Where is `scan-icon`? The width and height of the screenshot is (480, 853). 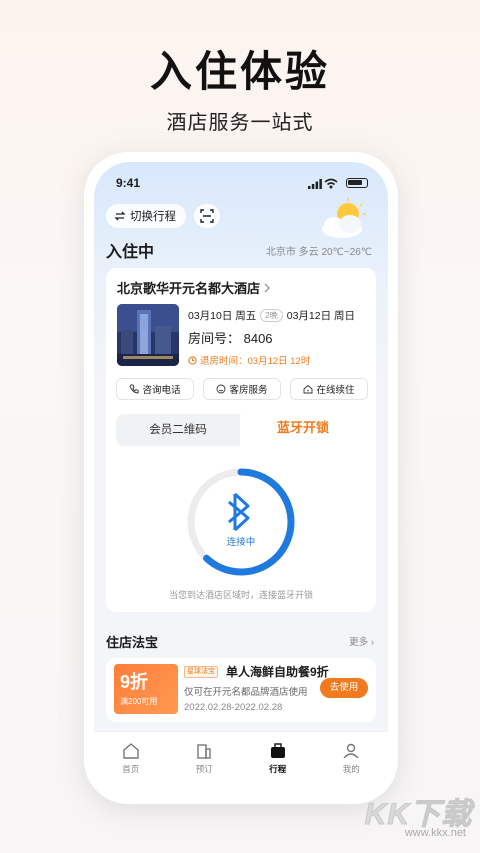
scan-icon is located at coordinates (207, 216).